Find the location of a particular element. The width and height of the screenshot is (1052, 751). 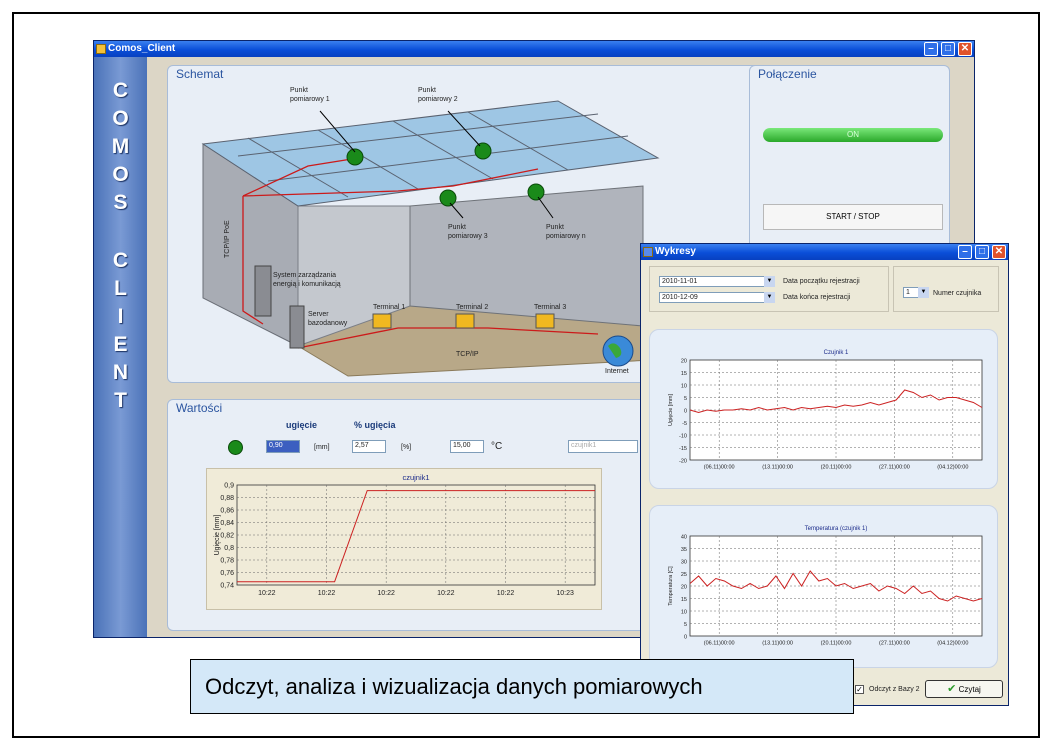

chart-window-icon is located at coordinates (648, 252).